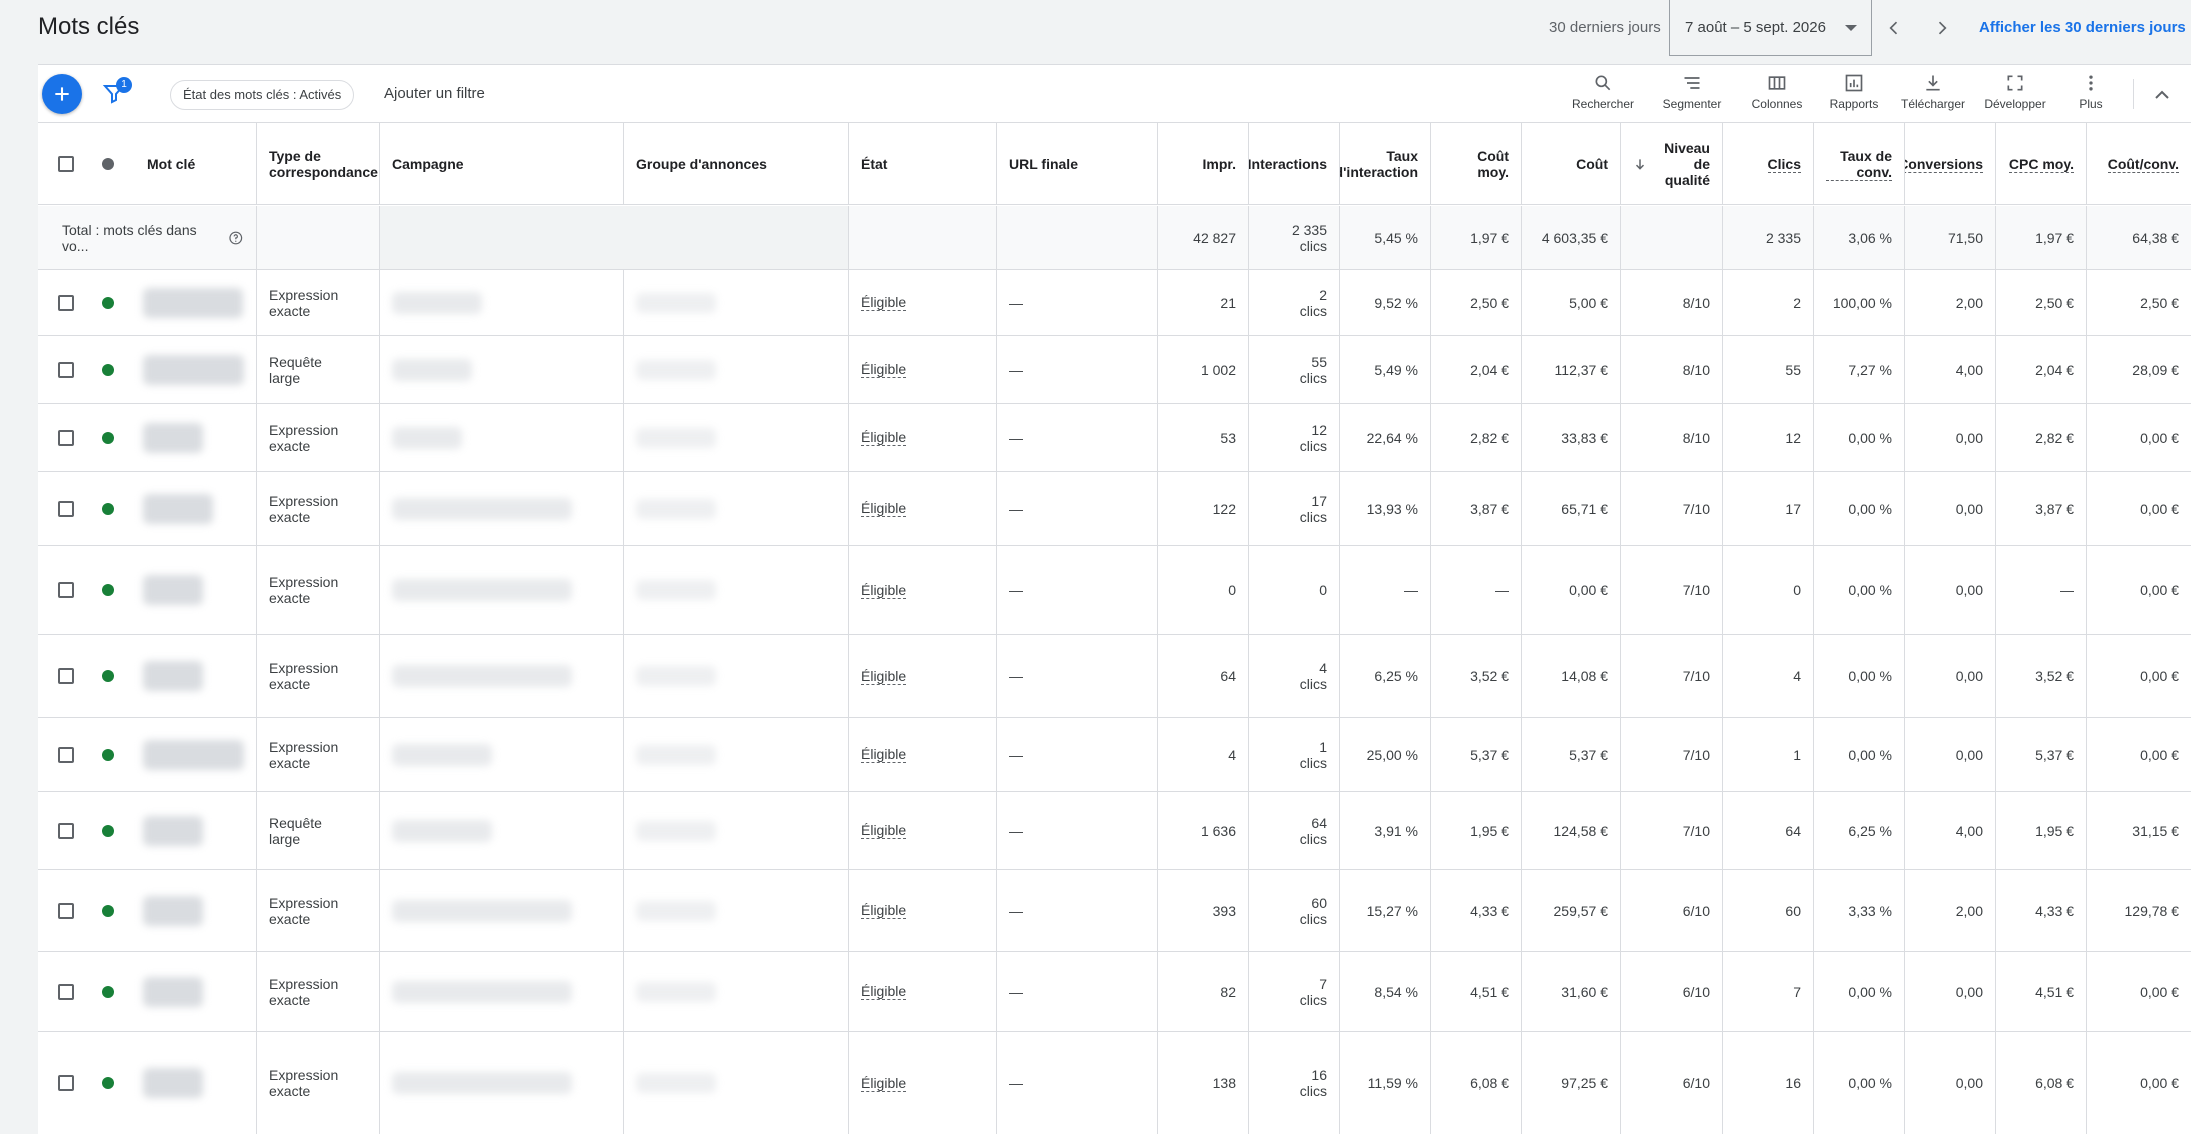 This screenshot has width=2191, height=1134. I want to click on show-last-30-days-link: Afficher les 30 derniers jours, so click(2082, 27).